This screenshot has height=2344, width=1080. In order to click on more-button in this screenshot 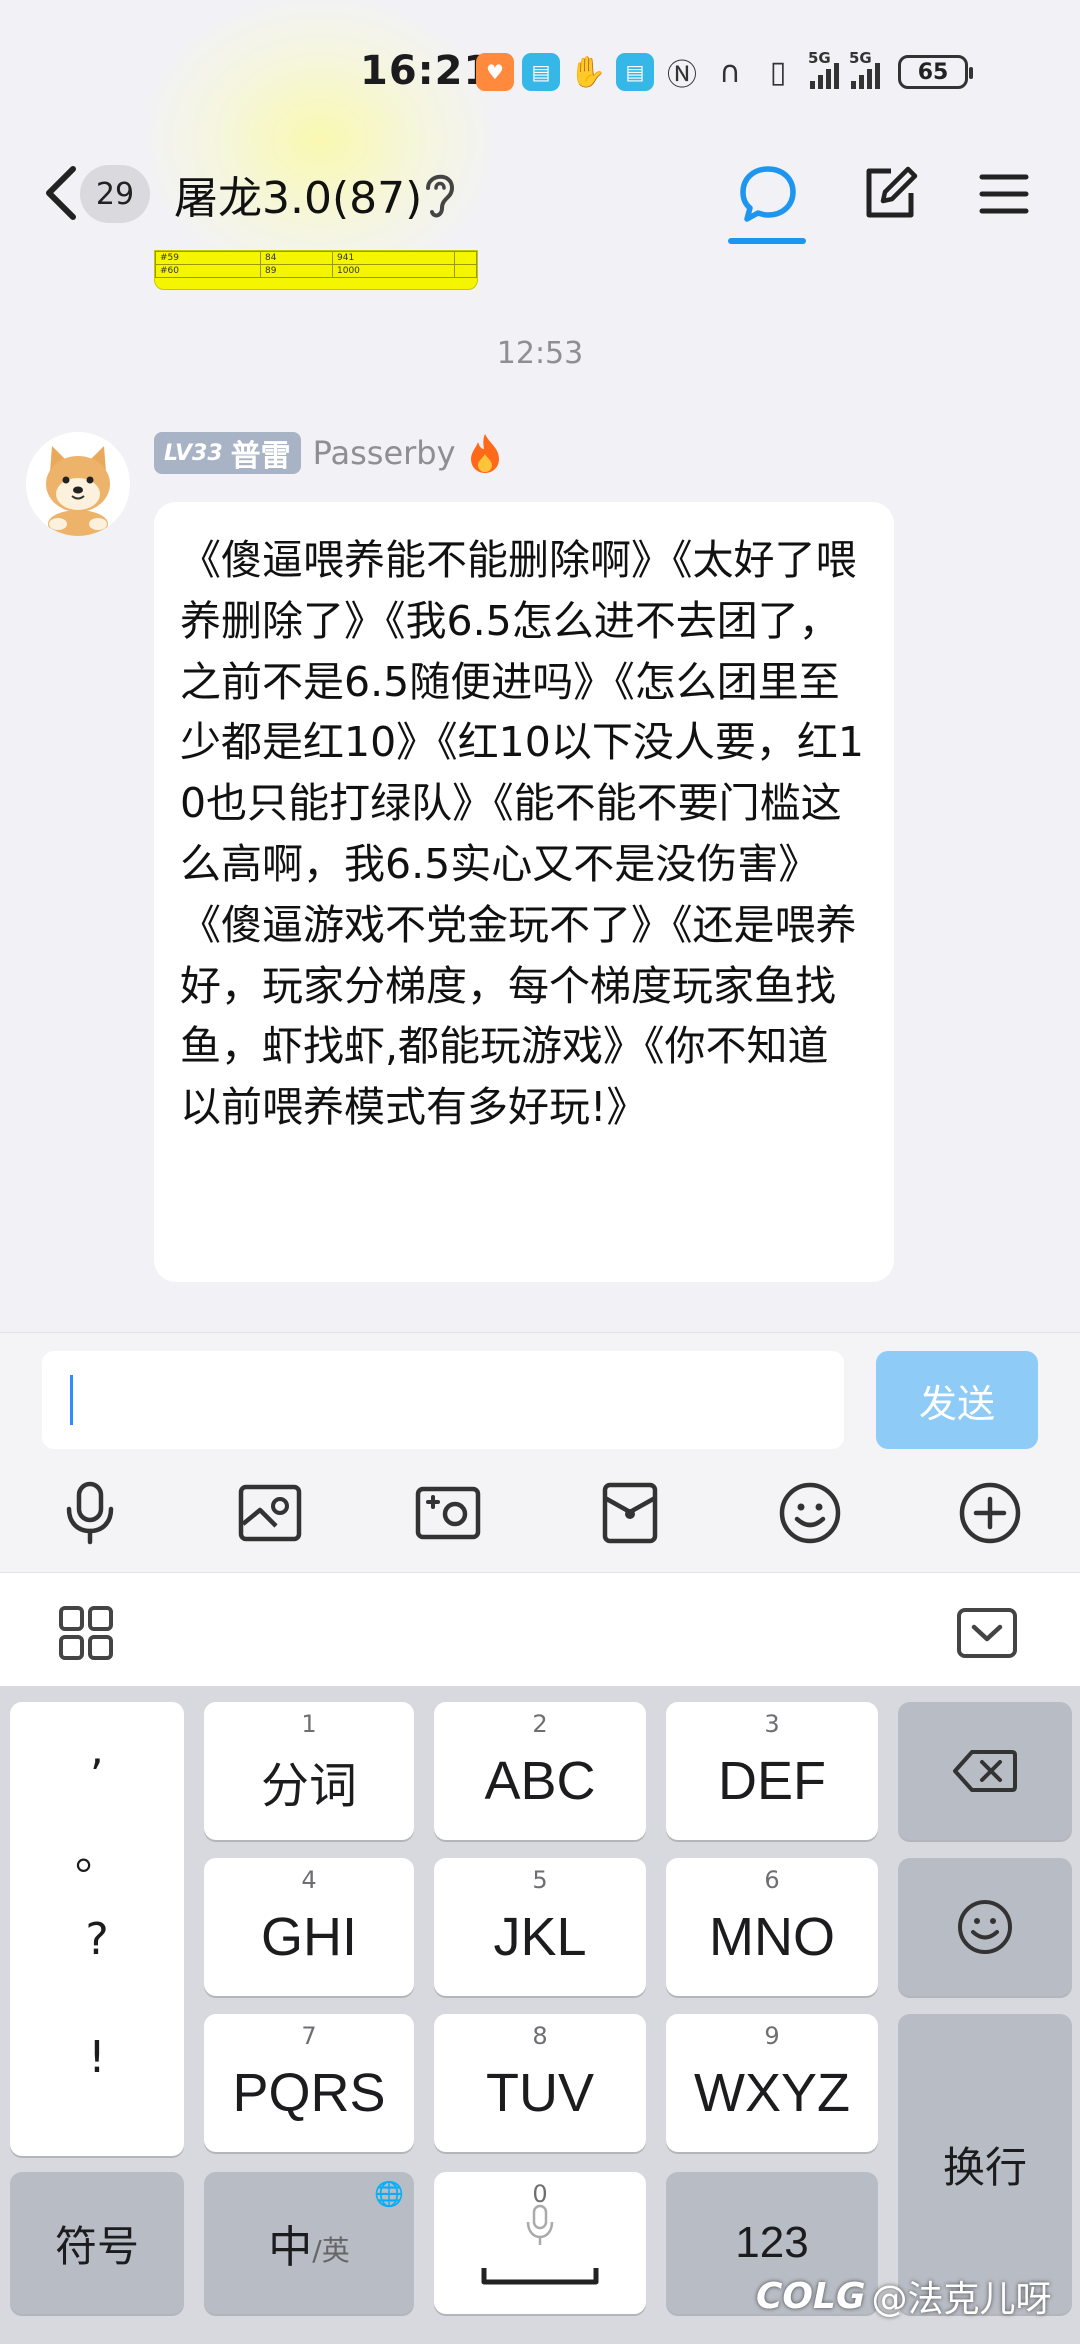, I will do `click(990, 1513)`.